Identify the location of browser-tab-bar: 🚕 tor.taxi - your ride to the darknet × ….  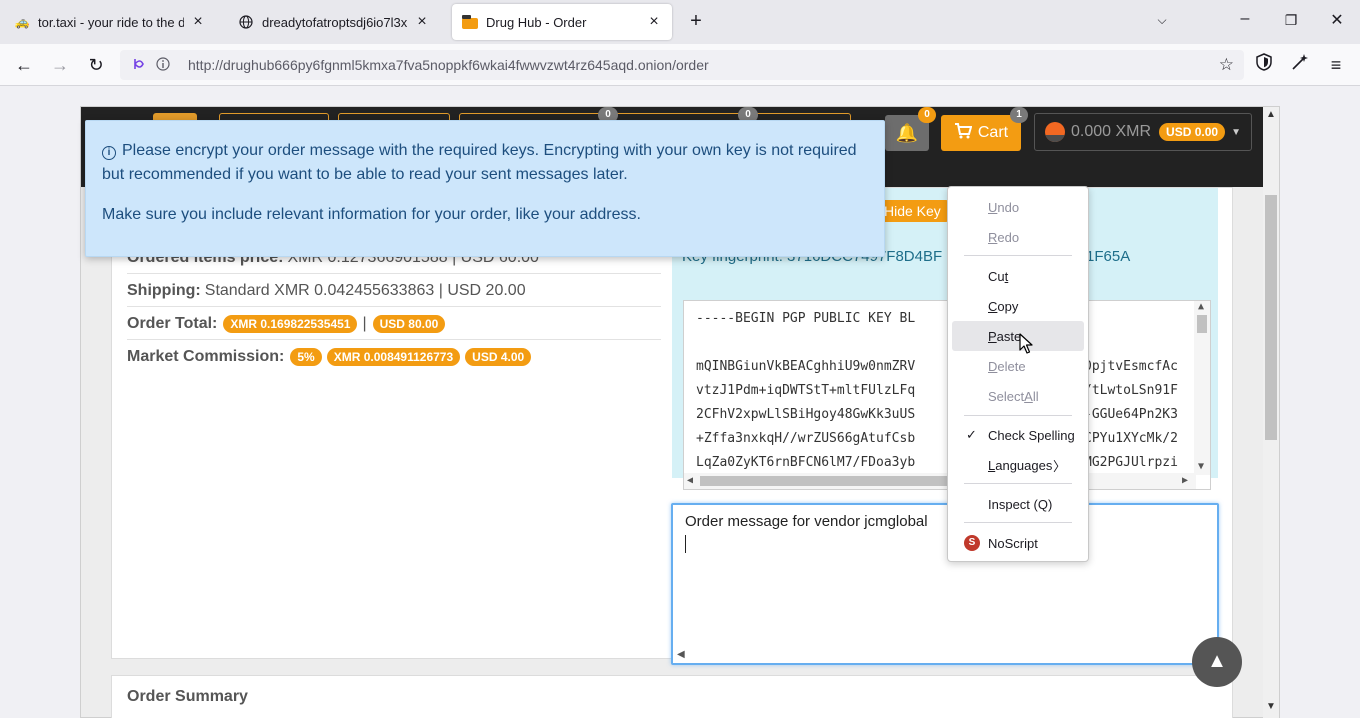
(680, 22).